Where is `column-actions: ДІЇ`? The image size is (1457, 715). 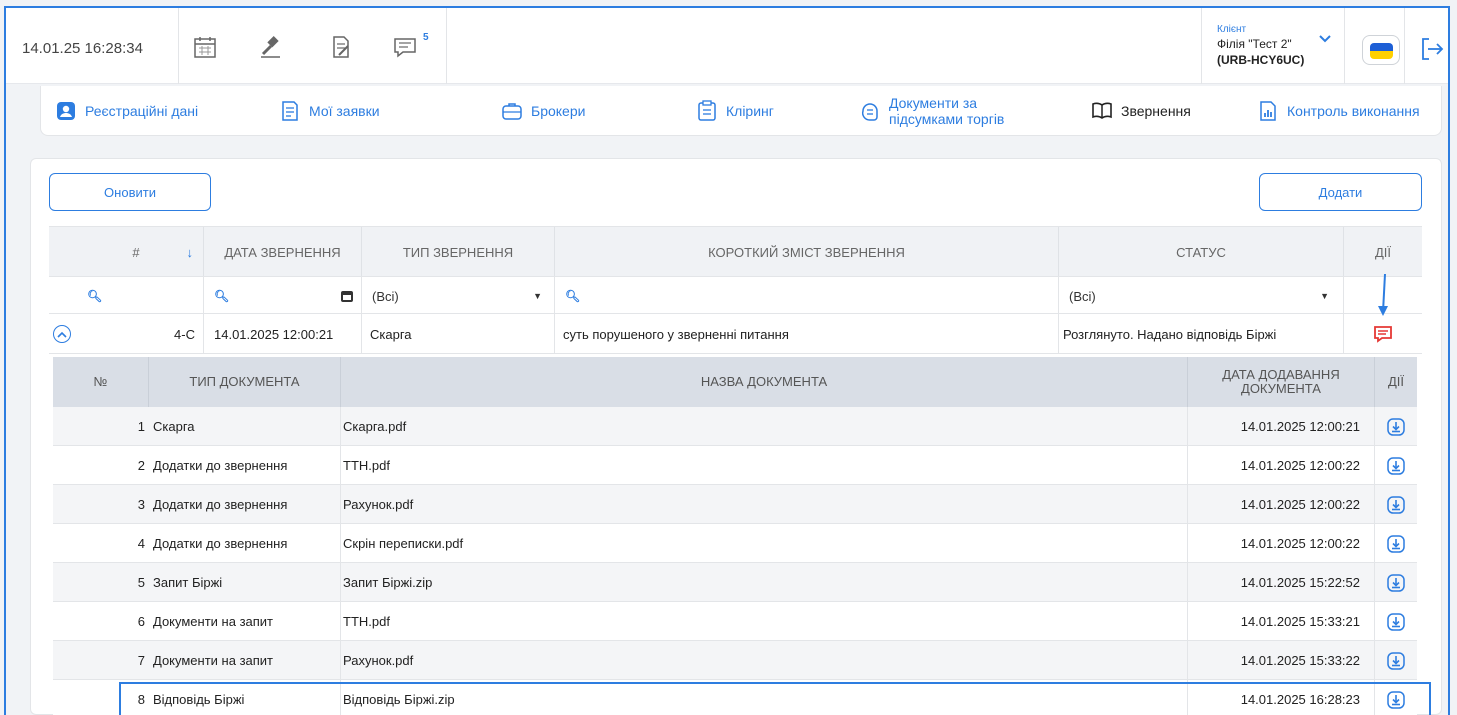 column-actions: ДІЇ is located at coordinates (1383, 252).